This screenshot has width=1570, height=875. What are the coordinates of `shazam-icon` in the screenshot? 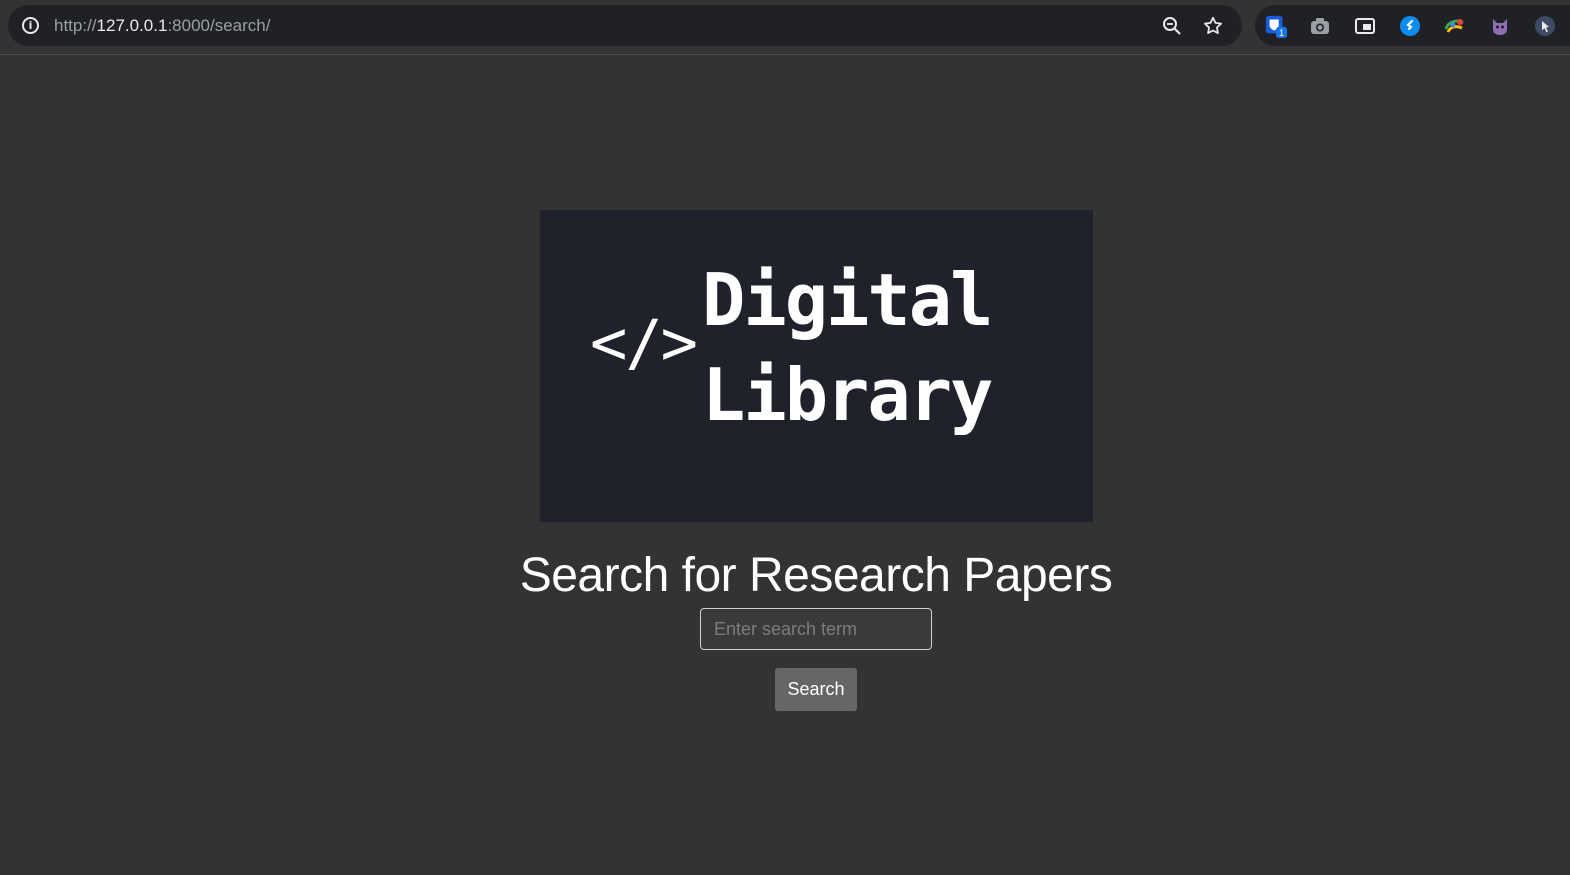 It's located at (1410, 26).